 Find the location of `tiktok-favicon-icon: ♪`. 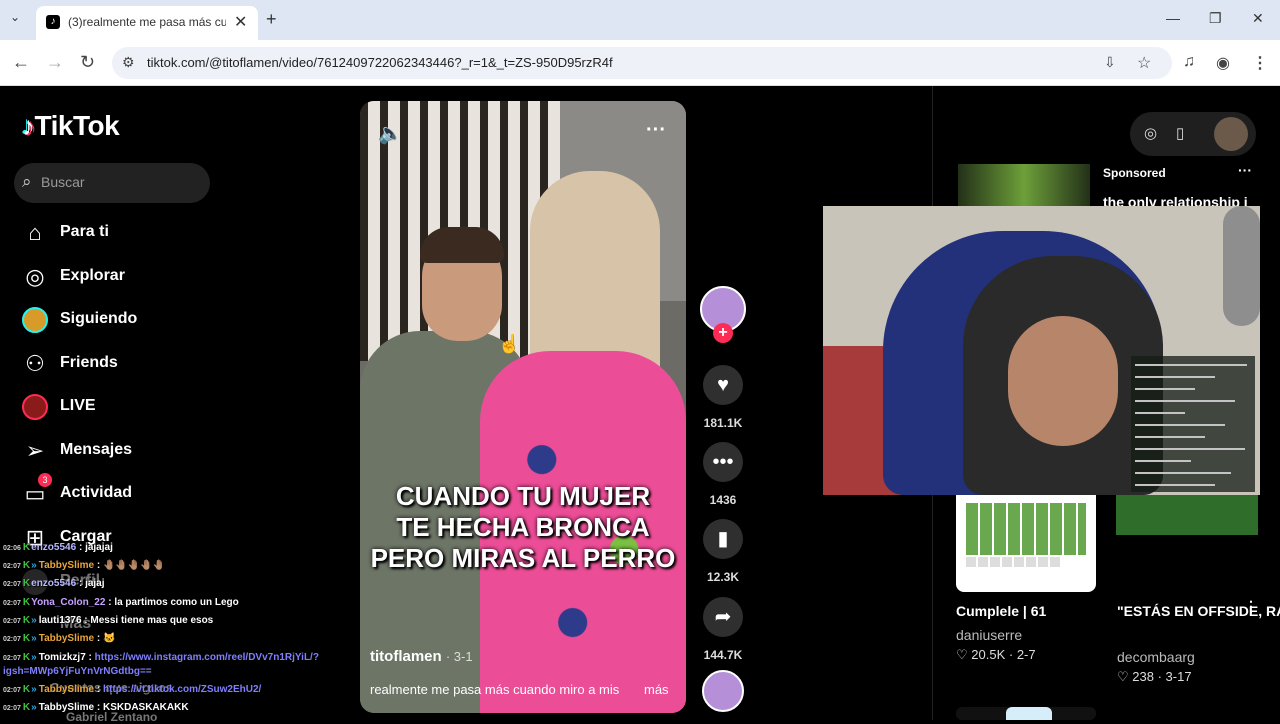

tiktok-favicon-icon: ♪ is located at coordinates (53, 22).